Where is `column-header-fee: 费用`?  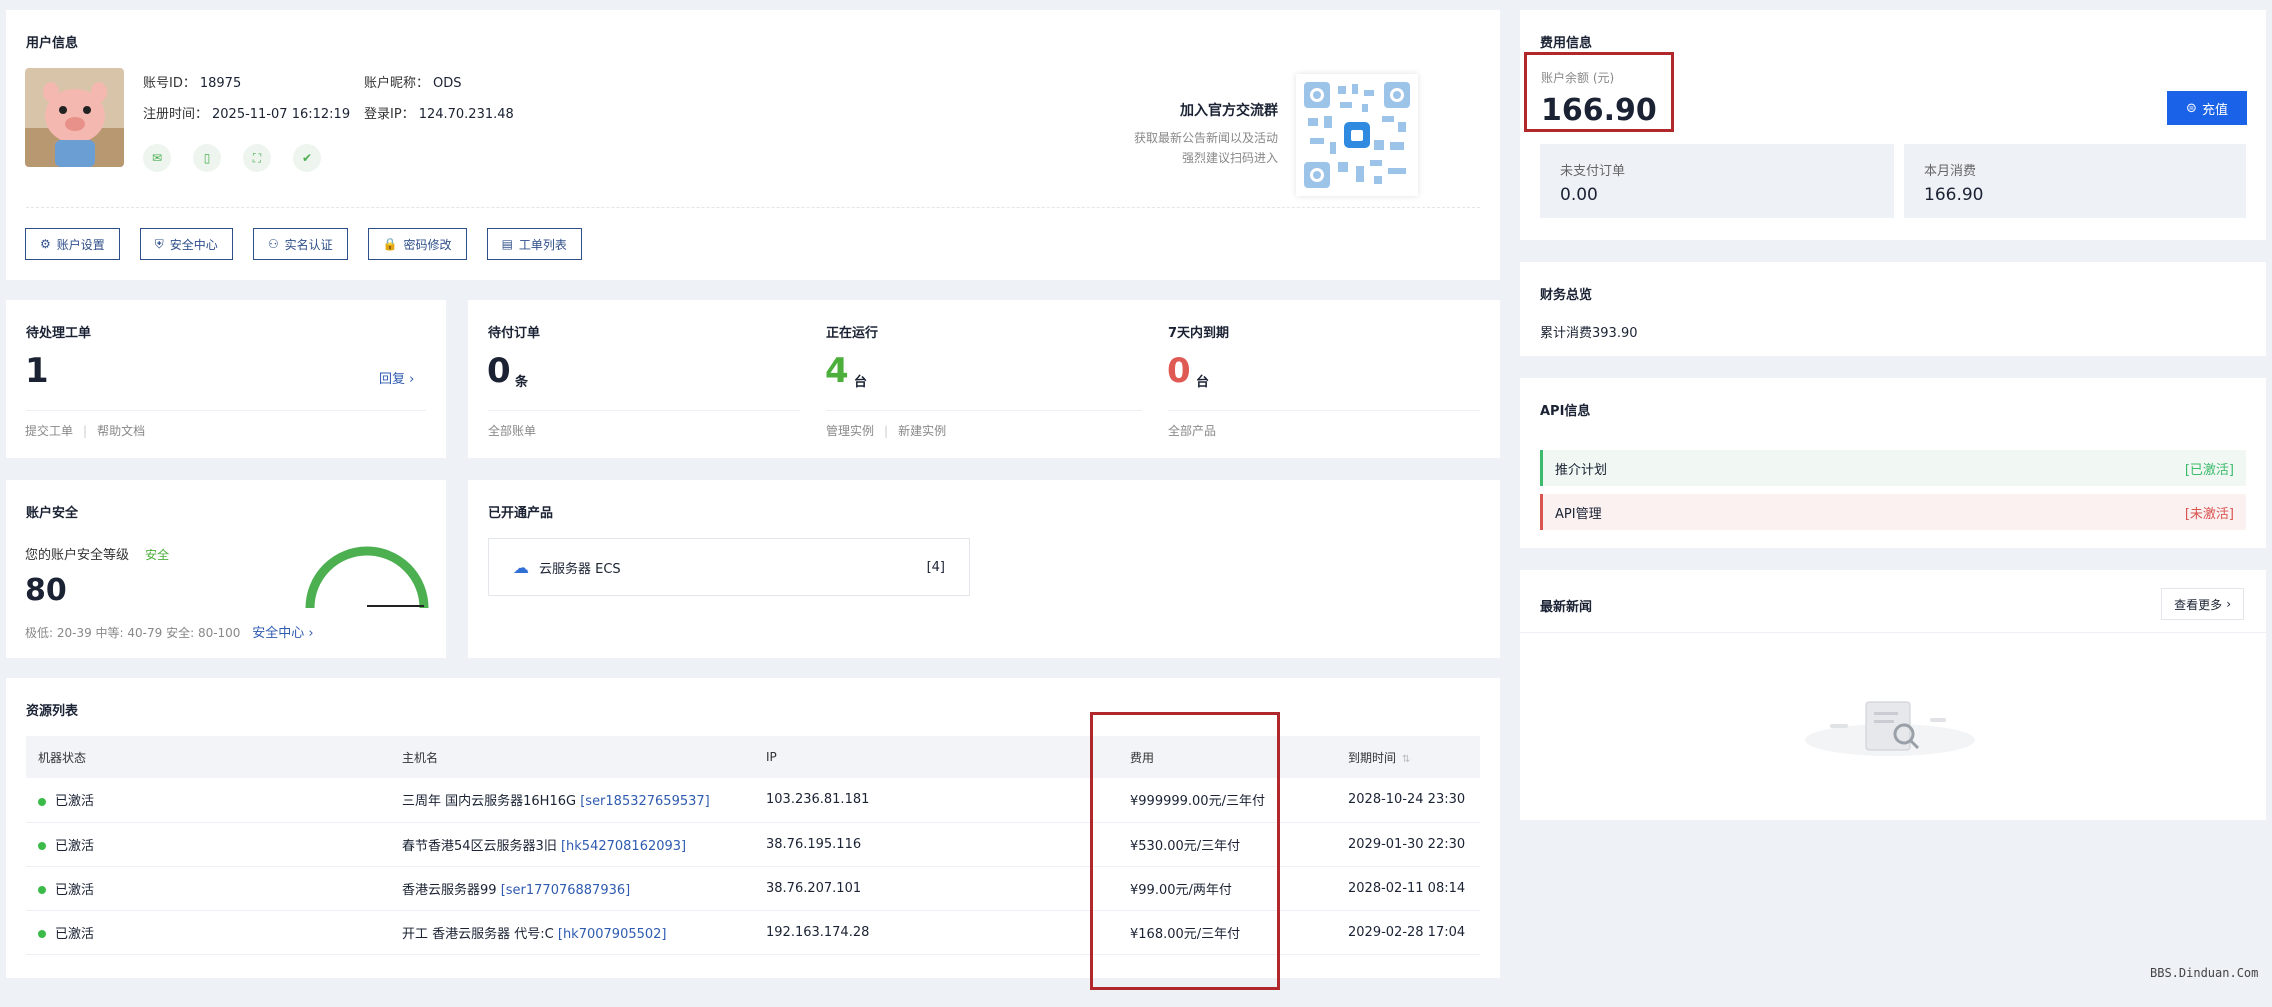
column-header-fee: 费用 is located at coordinates (1227, 757).